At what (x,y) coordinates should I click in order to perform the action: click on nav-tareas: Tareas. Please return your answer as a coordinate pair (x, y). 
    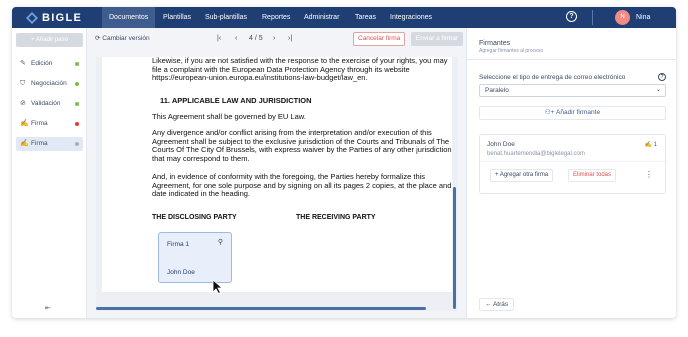
    Looking at the image, I should click on (365, 17).